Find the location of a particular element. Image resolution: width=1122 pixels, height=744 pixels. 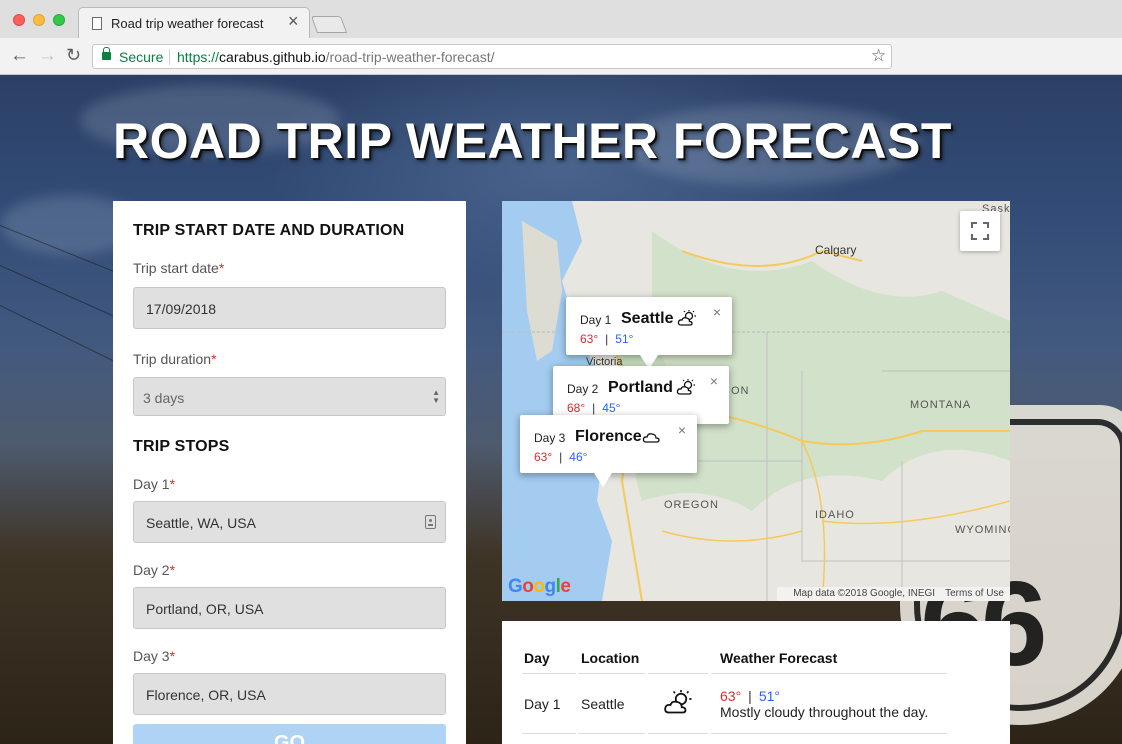

map-fullscreen-button is located at coordinates (980, 231).